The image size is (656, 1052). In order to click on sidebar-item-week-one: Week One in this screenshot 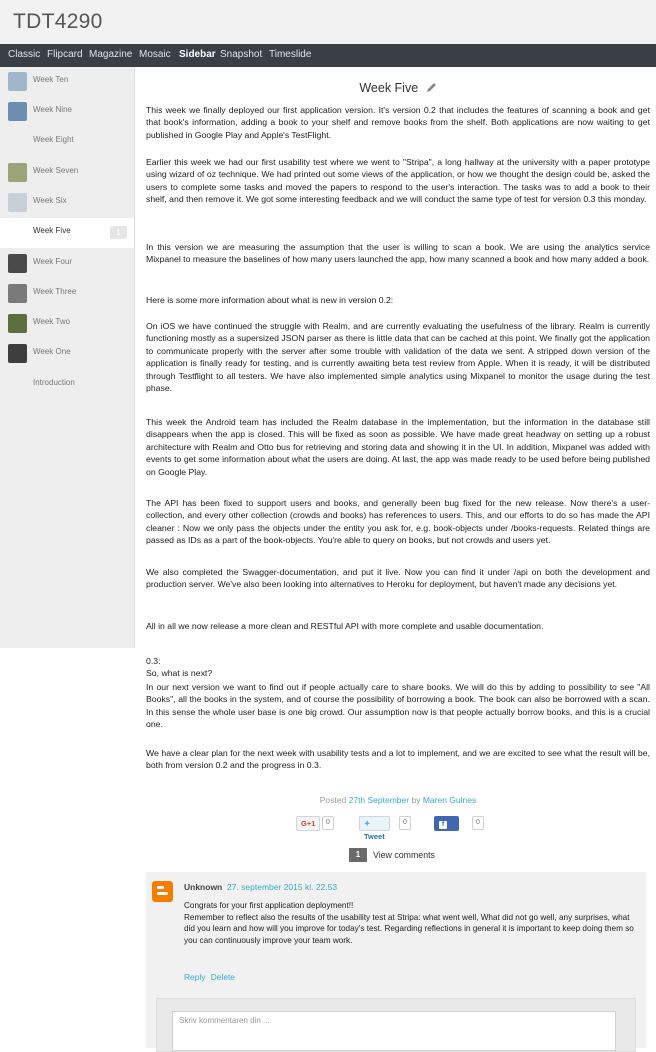, I will do `click(67, 354)`.